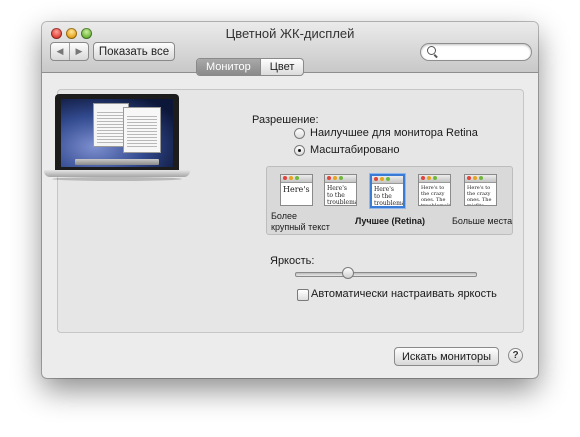  I want to click on scale-option-preview-text: Here's to the troublemak, so click(341, 195).